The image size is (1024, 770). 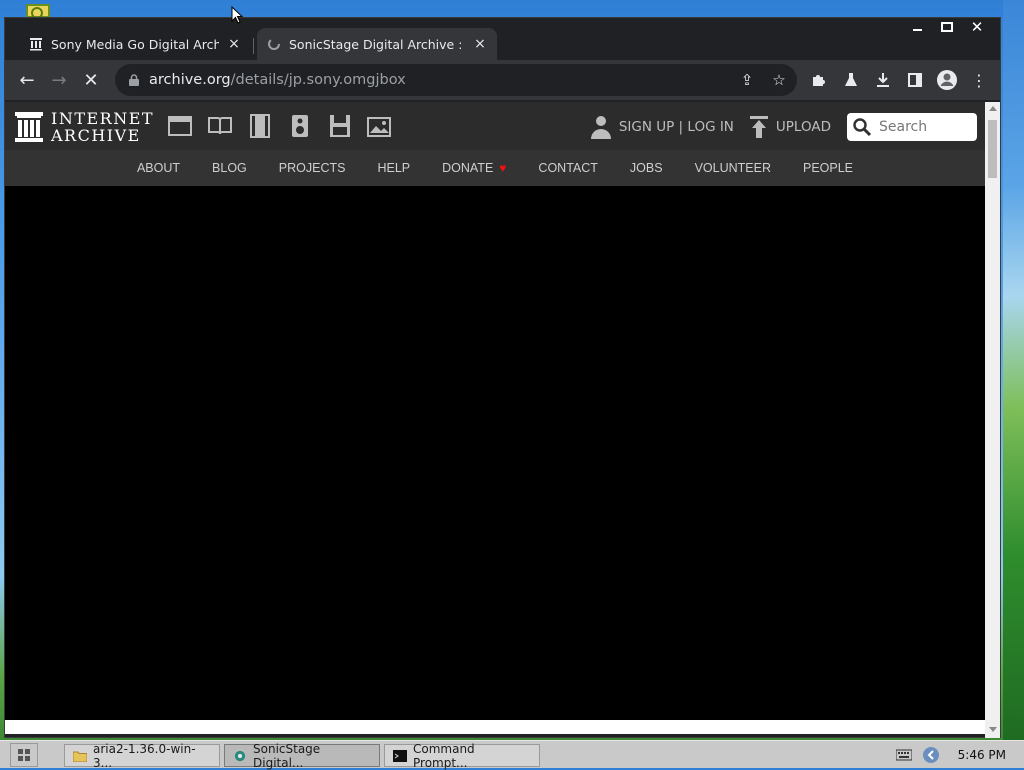 What do you see at coordinates (38, 11) in the screenshot?
I see `desktop-shortcut-icon` at bounding box center [38, 11].